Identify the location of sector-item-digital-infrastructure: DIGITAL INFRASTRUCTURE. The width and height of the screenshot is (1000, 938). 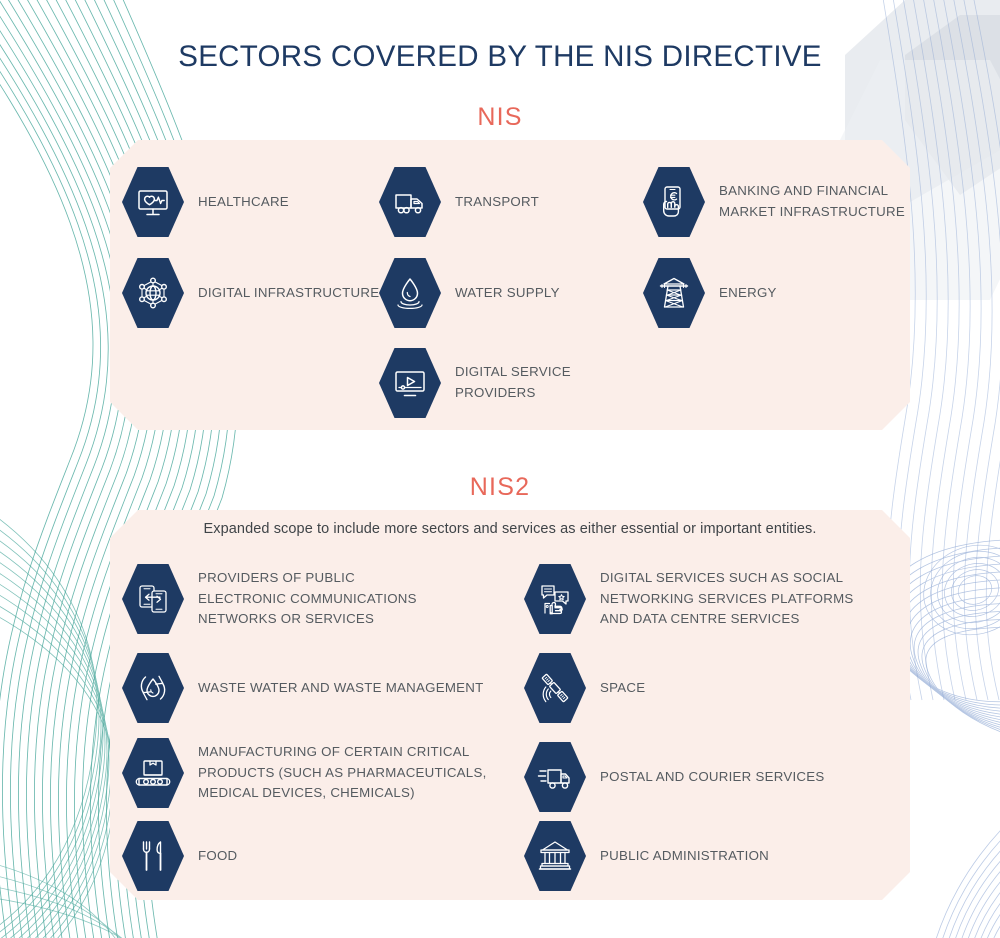
(250, 293).